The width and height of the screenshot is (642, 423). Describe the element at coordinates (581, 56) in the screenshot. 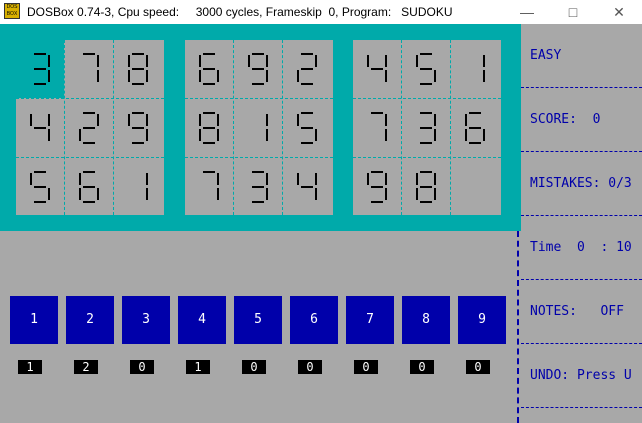

I see `difficulty-panel: EASY` at that location.